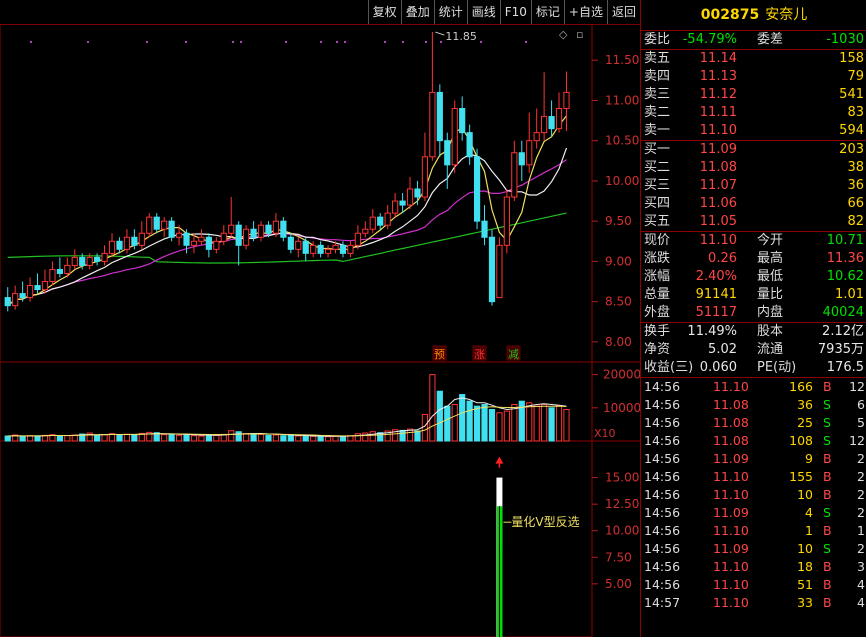  Describe the element at coordinates (722, 258) in the screenshot. I see `quote-value: 0.26` at that location.